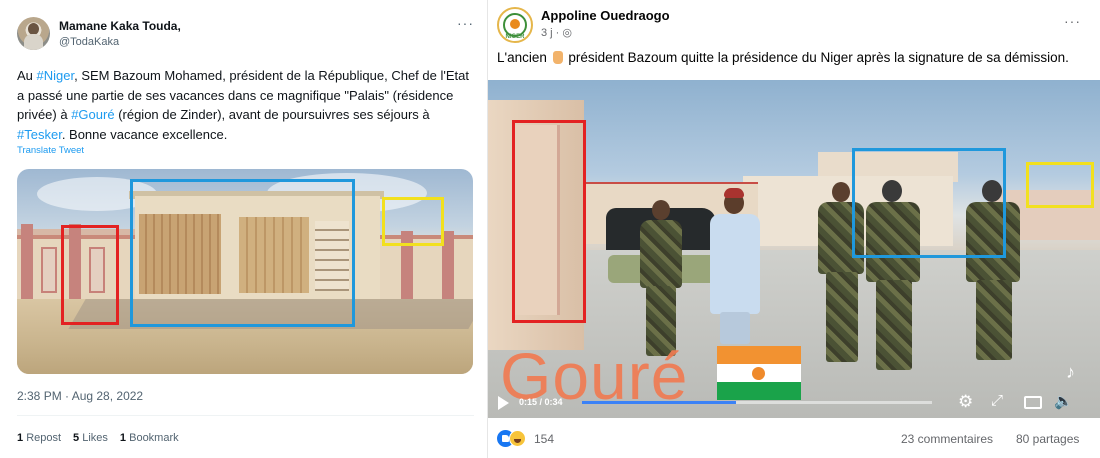  I want to click on translate-tweet-link: Translate Tweet, so click(50, 150).